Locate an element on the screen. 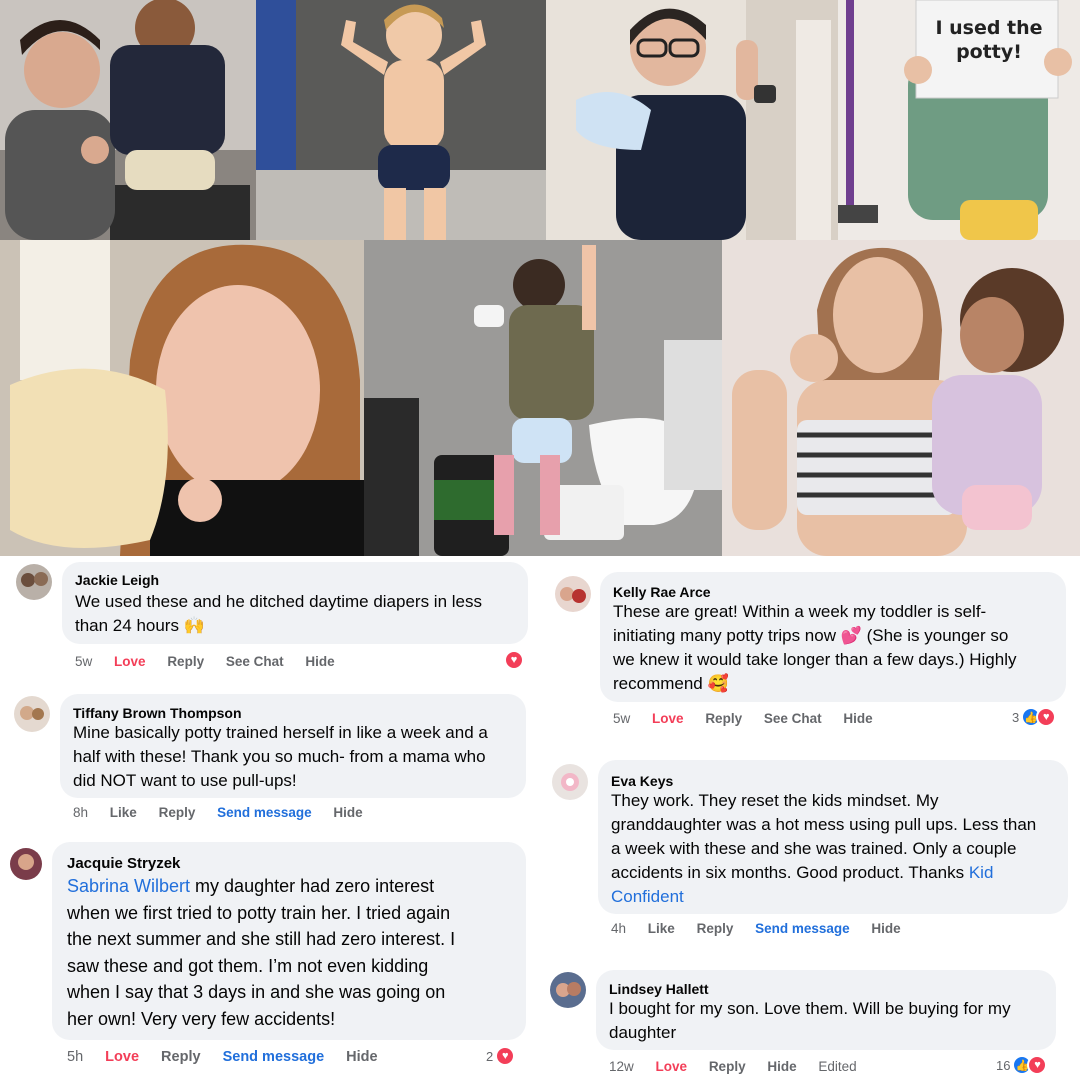 The height and width of the screenshot is (1080, 1080). comment-time: 8h is located at coordinates (80, 812).